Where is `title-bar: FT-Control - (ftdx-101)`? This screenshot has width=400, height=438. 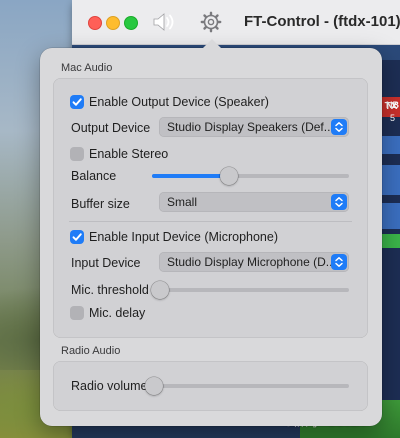 title-bar: FT-Control - (ftdx-101) is located at coordinates (236, 22).